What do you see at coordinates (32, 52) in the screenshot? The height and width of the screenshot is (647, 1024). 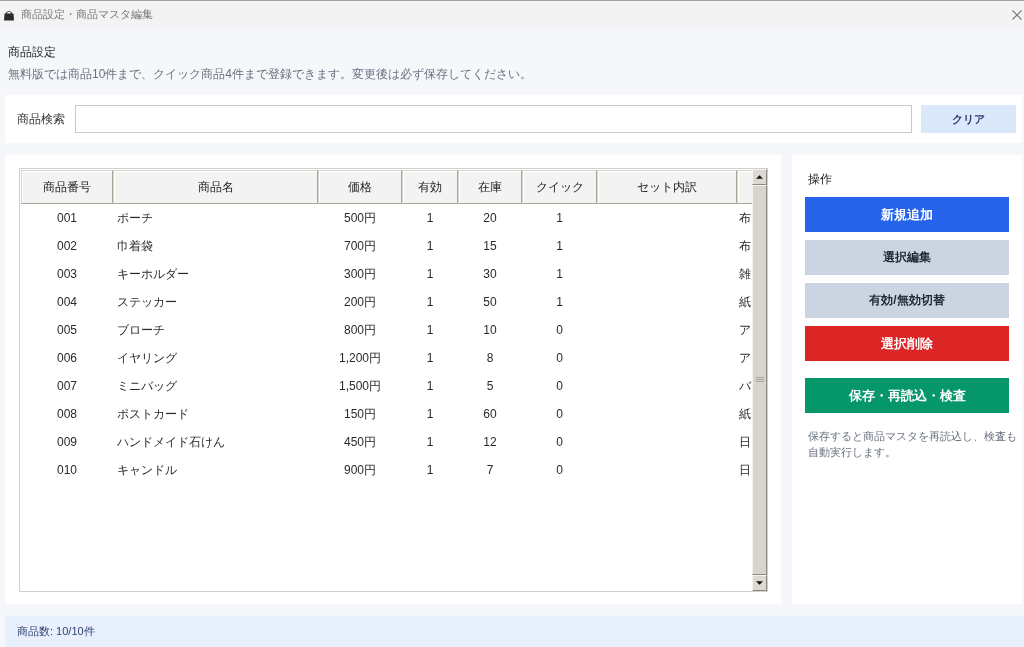 I see `page-heading: 商品設定` at bounding box center [32, 52].